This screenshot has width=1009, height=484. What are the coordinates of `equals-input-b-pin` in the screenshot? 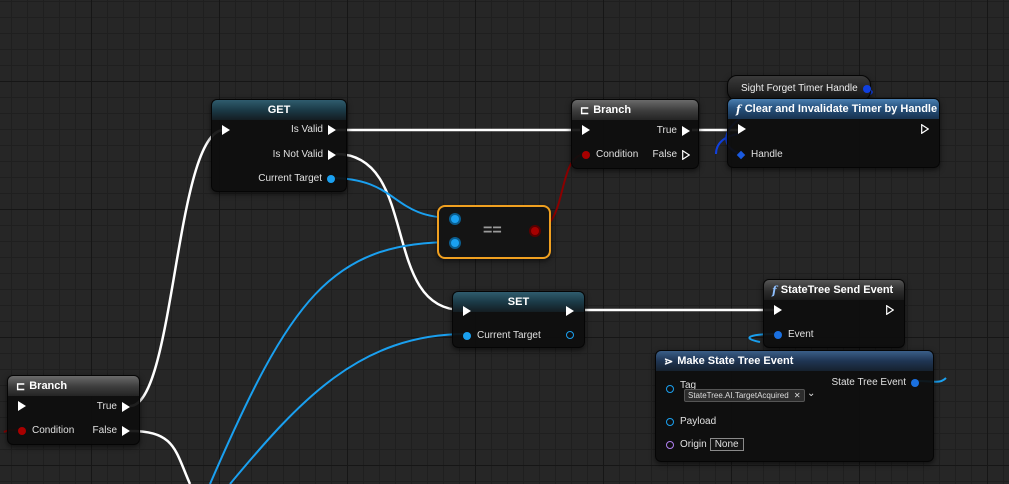 It's located at (455, 243).